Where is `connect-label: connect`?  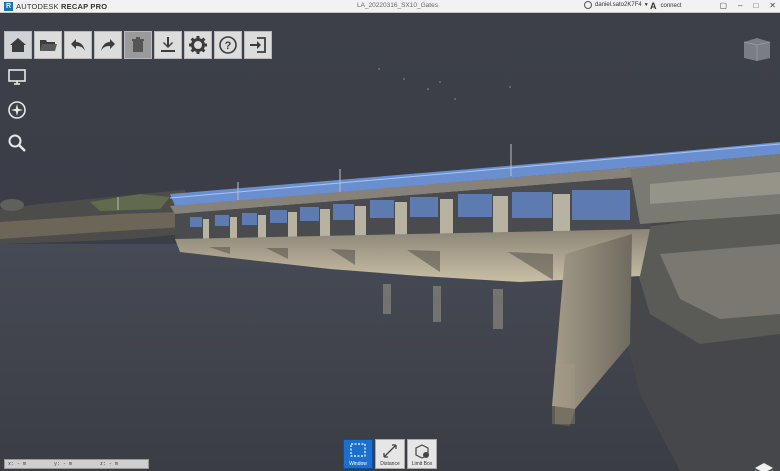
connect-label: connect is located at coordinates (671, 6).